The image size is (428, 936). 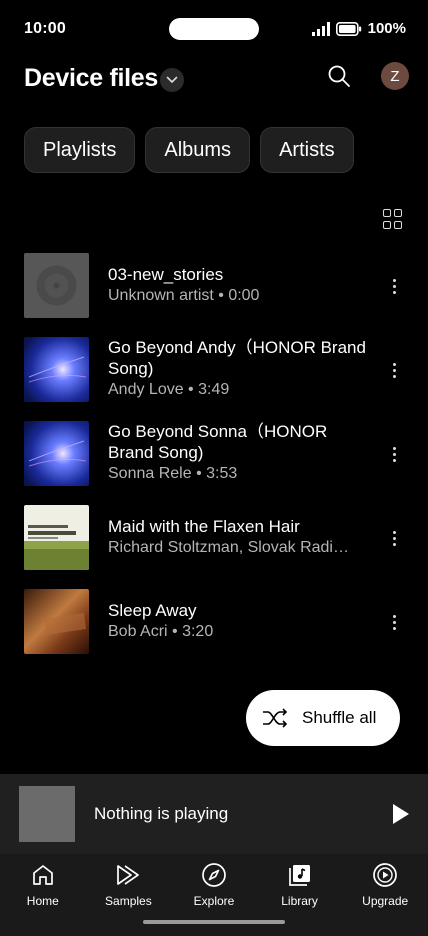 I want to click on track-subtitle: Andy Love • 3:49, so click(x=169, y=389).